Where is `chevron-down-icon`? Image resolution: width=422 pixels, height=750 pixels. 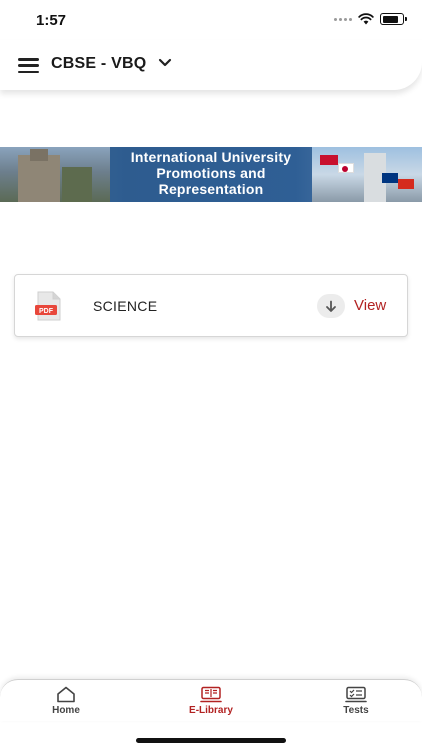 chevron-down-icon is located at coordinates (165, 62).